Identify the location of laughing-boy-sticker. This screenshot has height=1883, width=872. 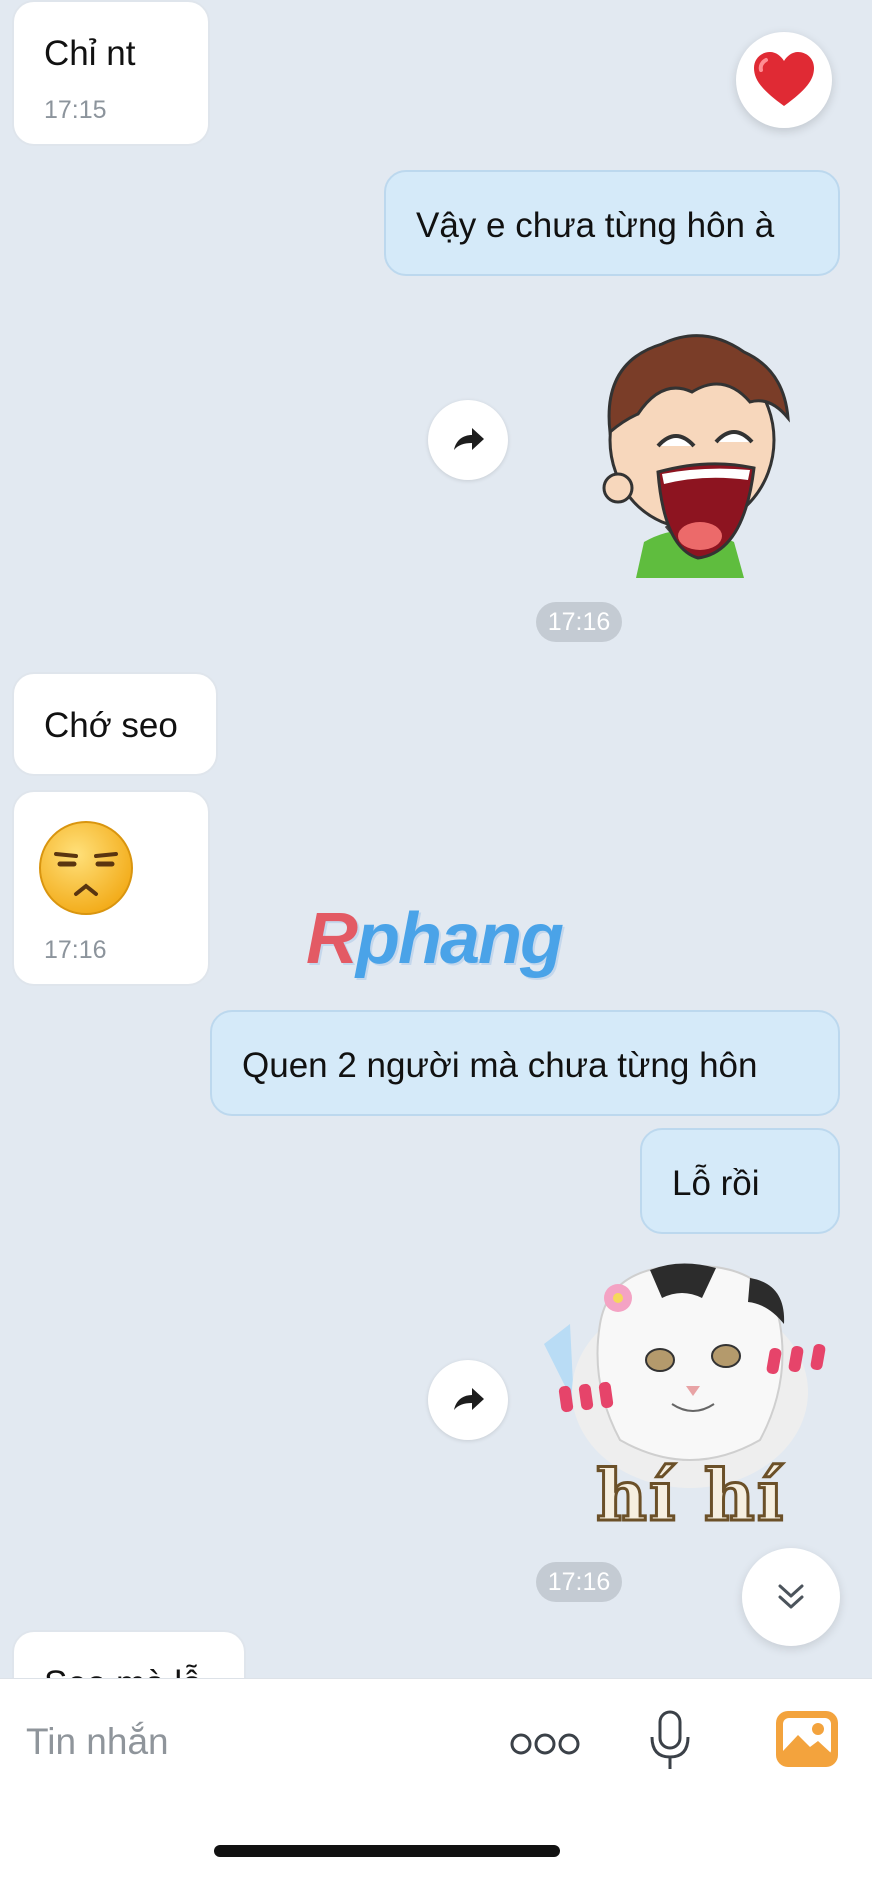
(689, 450).